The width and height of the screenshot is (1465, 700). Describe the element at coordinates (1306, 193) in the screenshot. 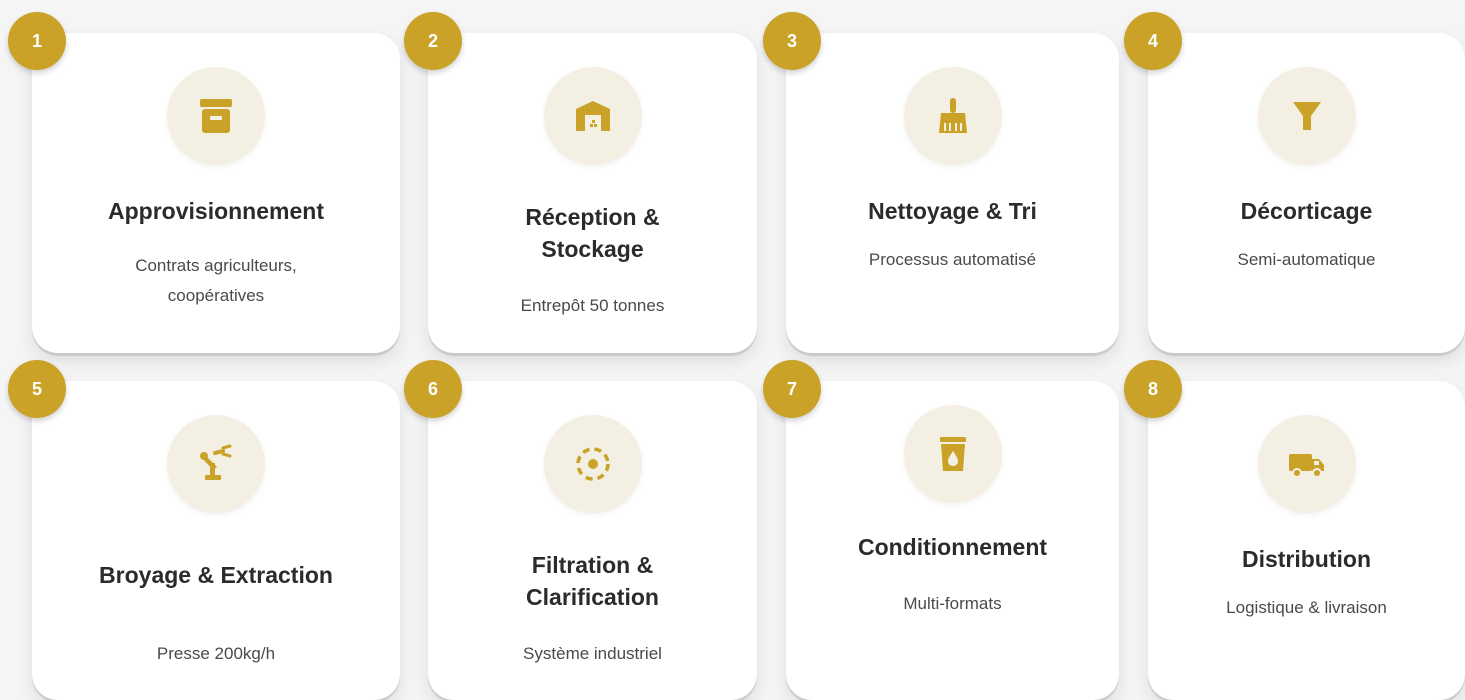

I see `step-card-4: Décorticage Semi-automatique` at that location.